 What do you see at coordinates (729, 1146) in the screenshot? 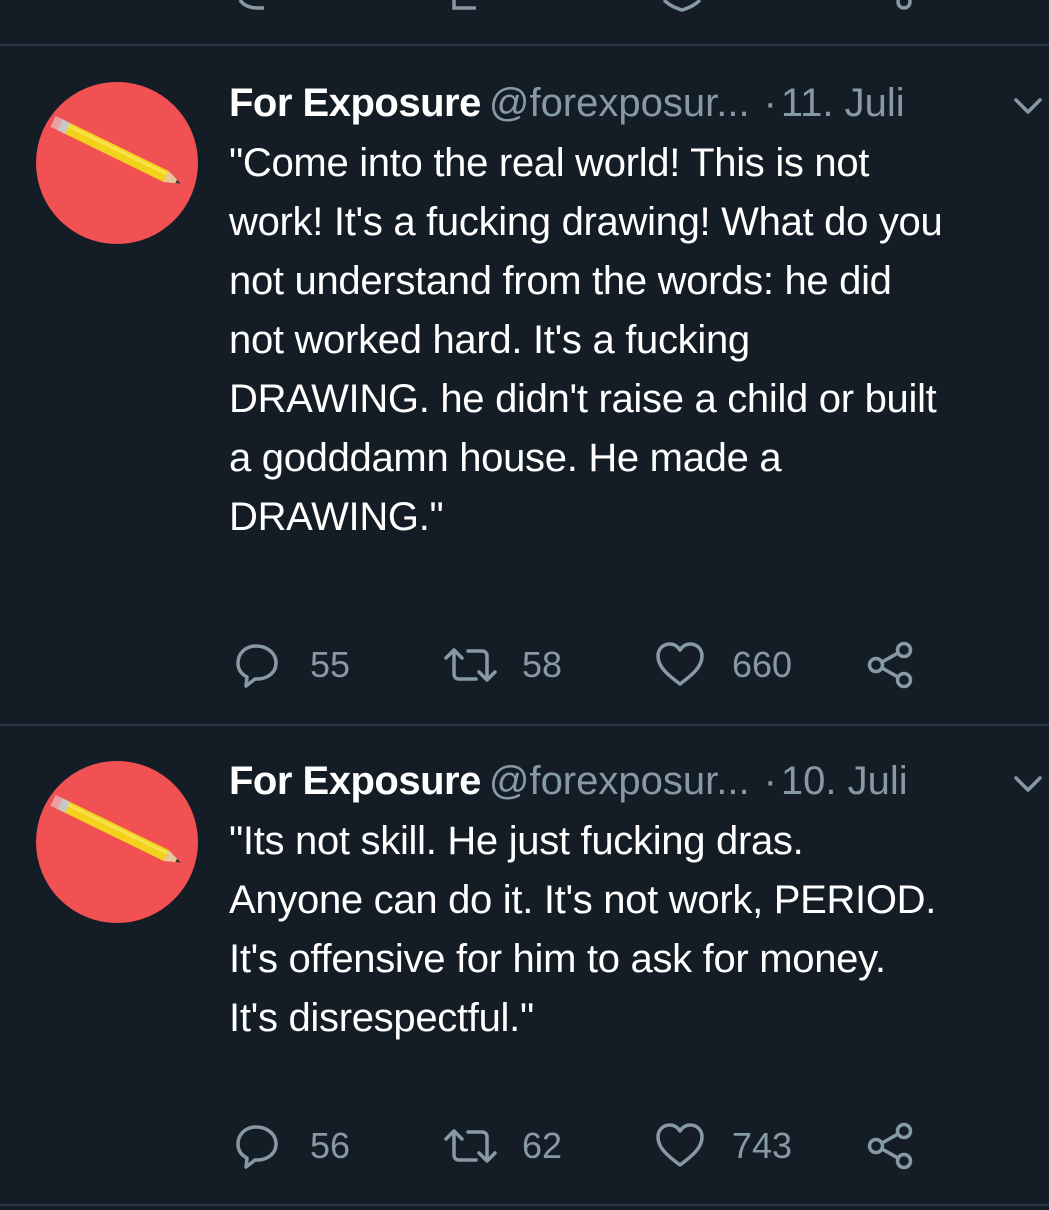
I see `like-button: 743` at bounding box center [729, 1146].